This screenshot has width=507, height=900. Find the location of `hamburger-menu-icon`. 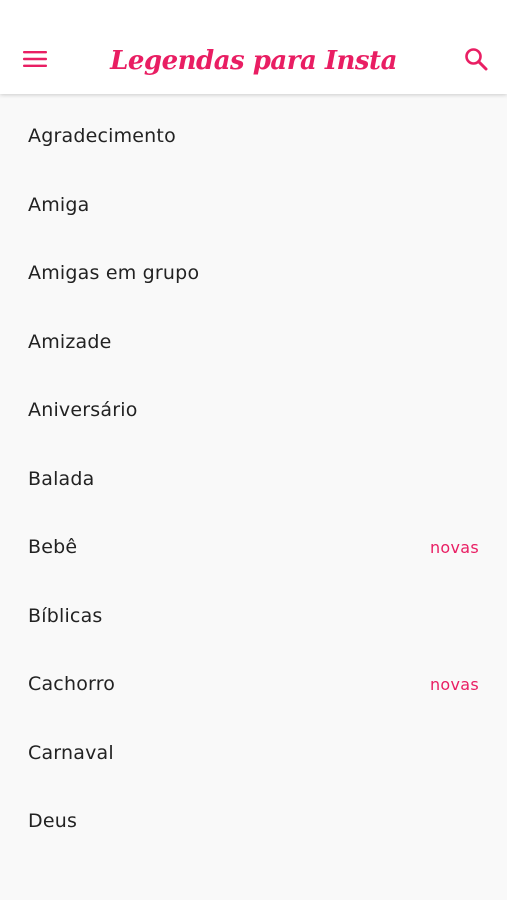

hamburger-menu-icon is located at coordinates (35, 59).